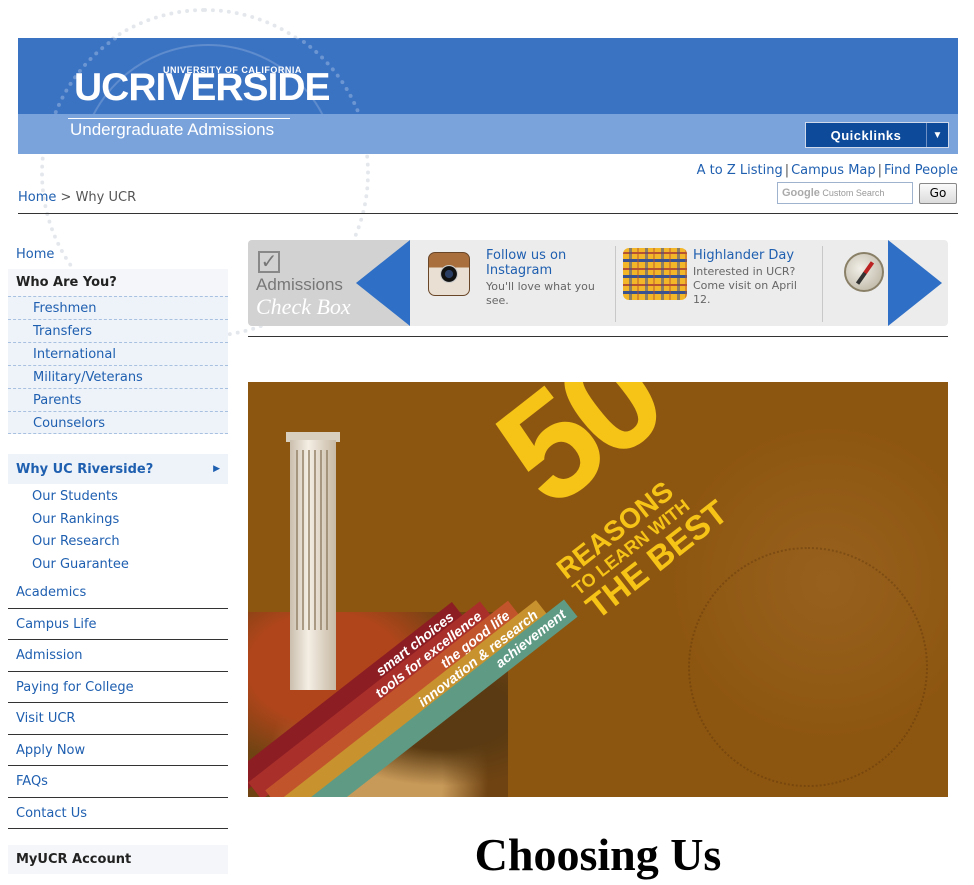 Image resolution: width=974 pixels, height=885 pixels. What do you see at coordinates (118, 687) in the screenshot?
I see `sidebar-item-paying-for-college: Paying for College` at bounding box center [118, 687].